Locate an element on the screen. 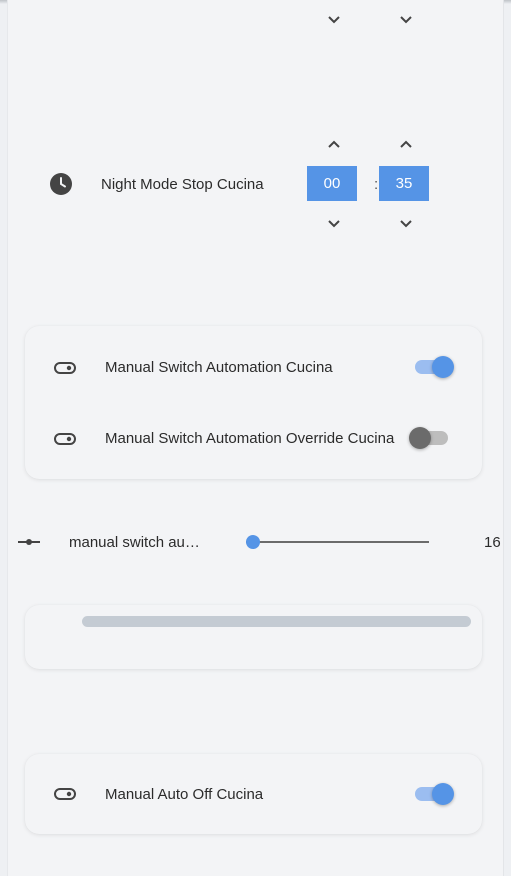 The width and height of the screenshot is (511, 876). hours-input: 00 is located at coordinates (332, 183).